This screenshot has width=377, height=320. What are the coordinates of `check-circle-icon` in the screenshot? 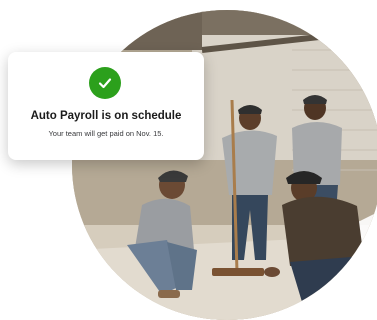 It's located at (105, 83).